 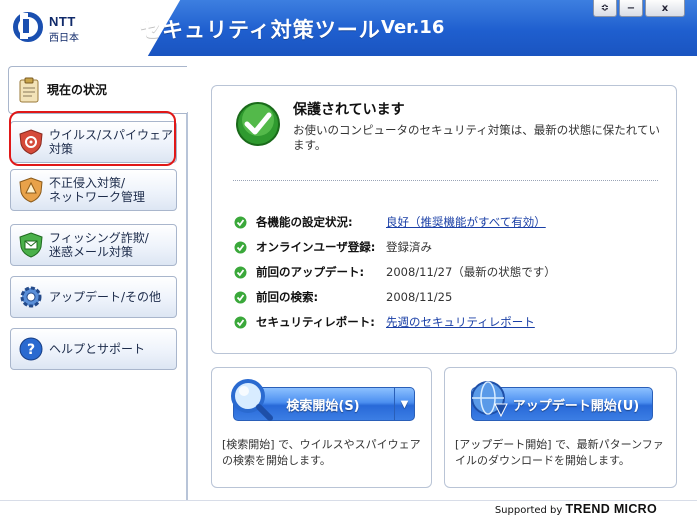 What do you see at coordinates (449, 247) in the screenshot?
I see `detail-row: オンラインユーザ登録: 登録済み` at bounding box center [449, 247].